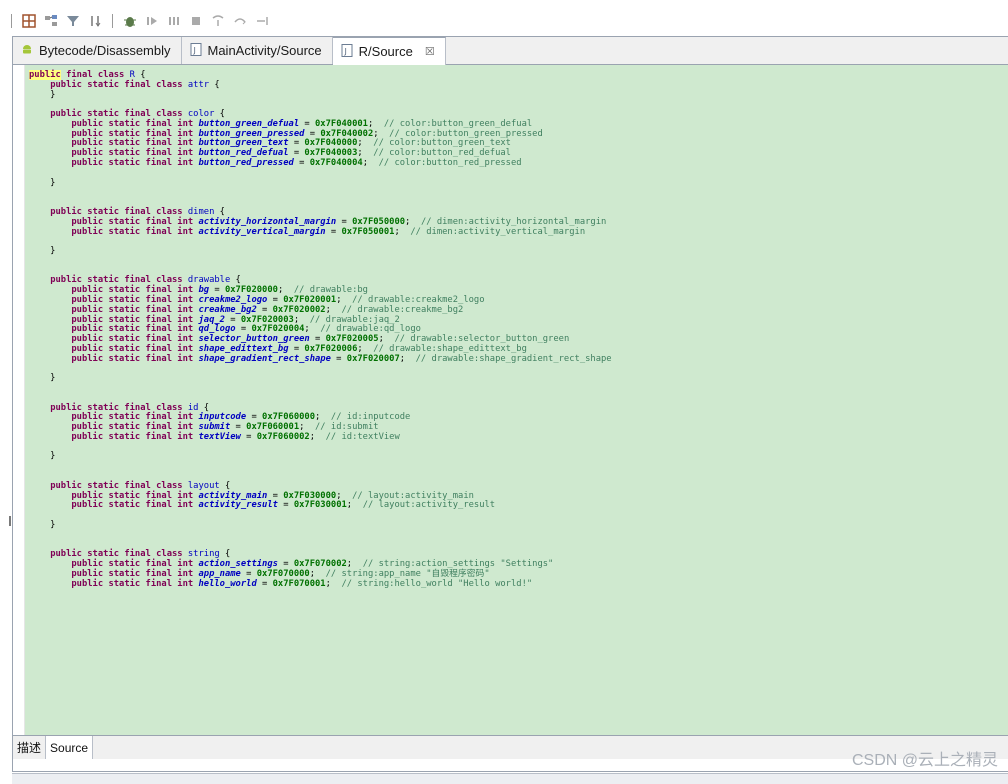  What do you see at coordinates (379, 221) in the screenshot?
I see `code-token: 0x7F050000` at bounding box center [379, 221].